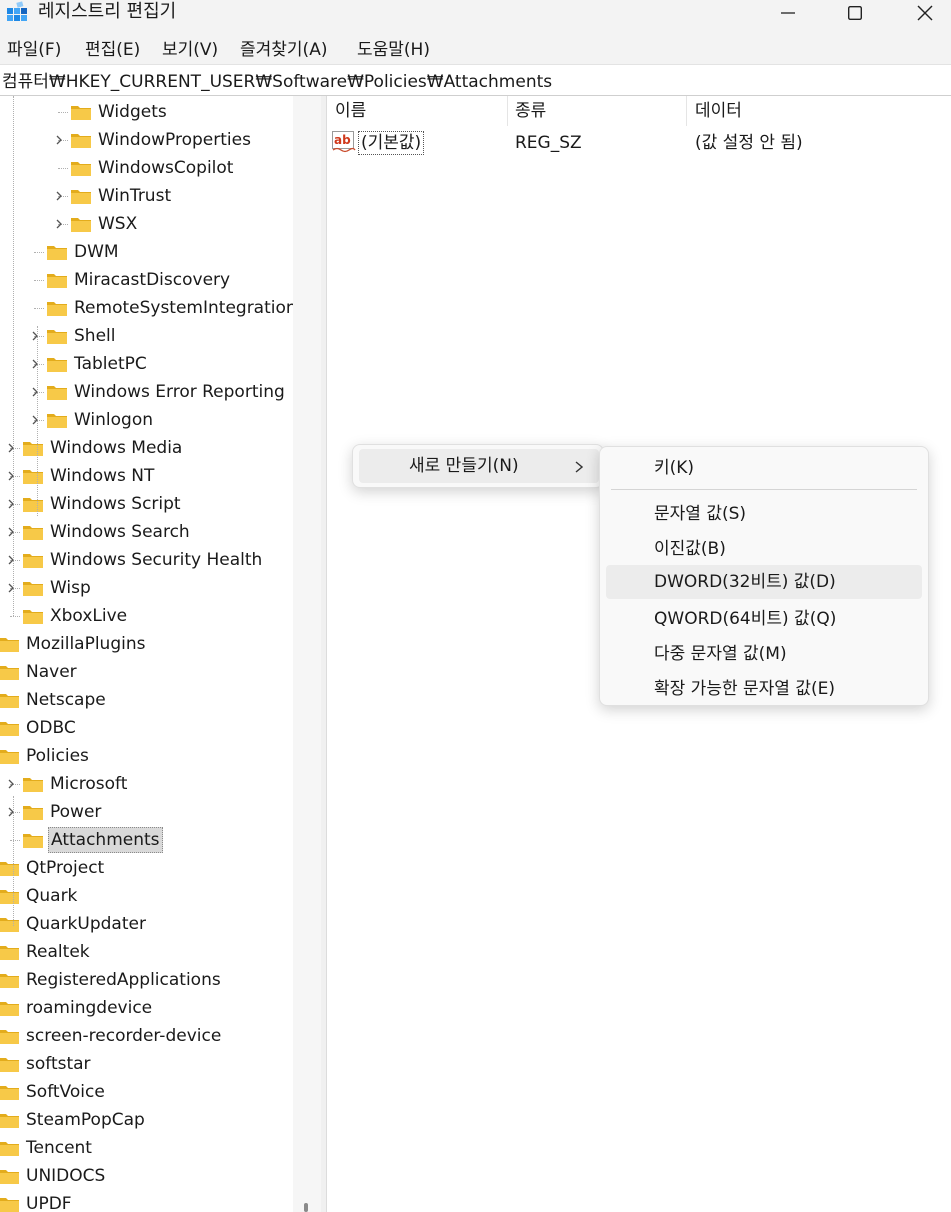  Describe the element at coordinates (111, 980) in the screenshot. I see `tree-item: RegisteredApplications` at that location.